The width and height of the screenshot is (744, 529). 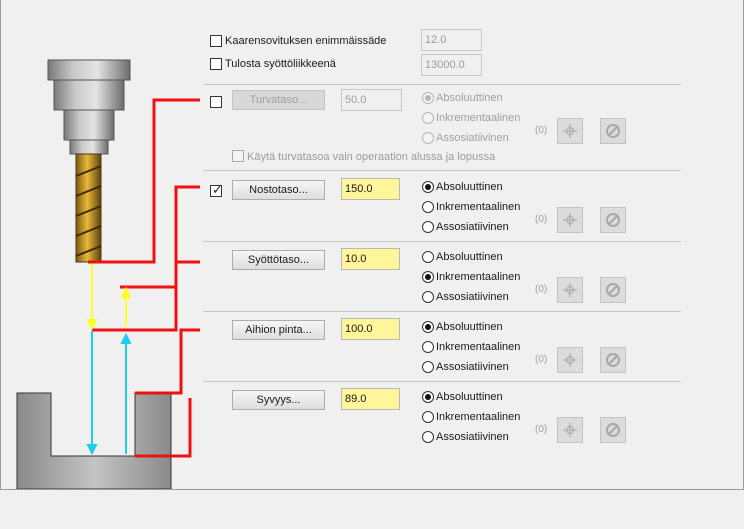 What do you see at coordinates (469, 327) in the screenshot?
I see `stock-top-absolute-label: Absoluuttinen` at bounding box center [469, 327].